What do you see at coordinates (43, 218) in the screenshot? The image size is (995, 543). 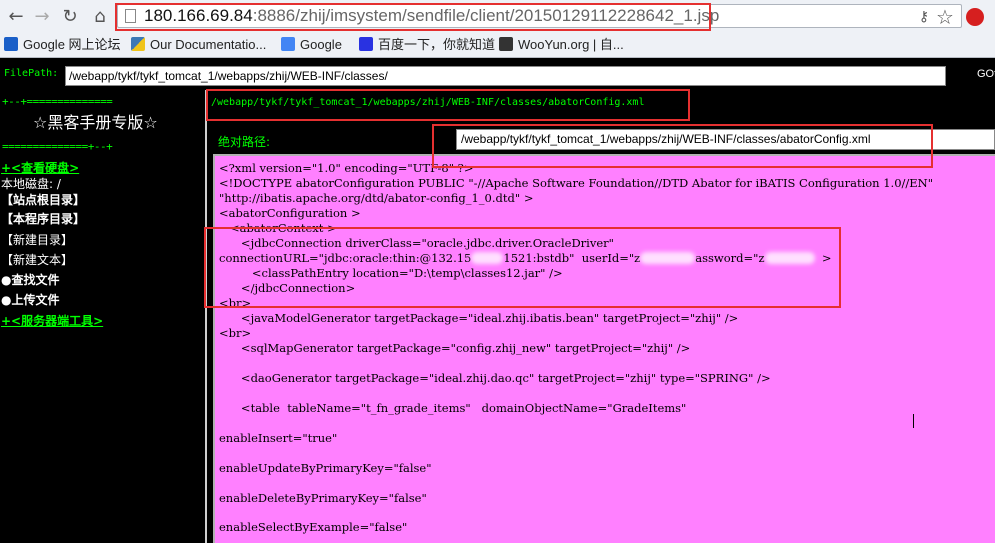 I see `sidebar-item-program-dir: 【本程序目录】` at bounding box center [43, 218].